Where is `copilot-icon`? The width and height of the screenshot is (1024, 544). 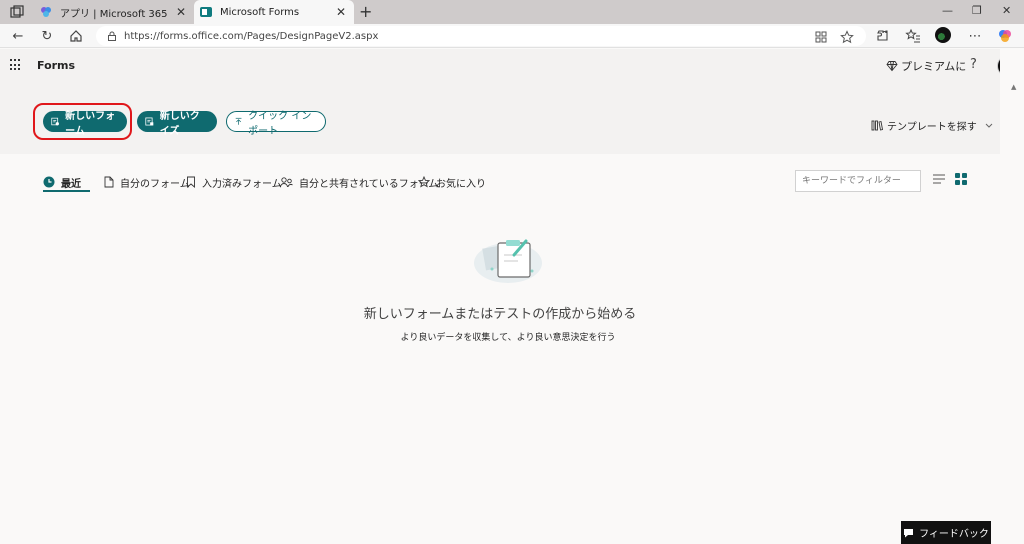
copilot-icon is located at coordinates (1005, 36).